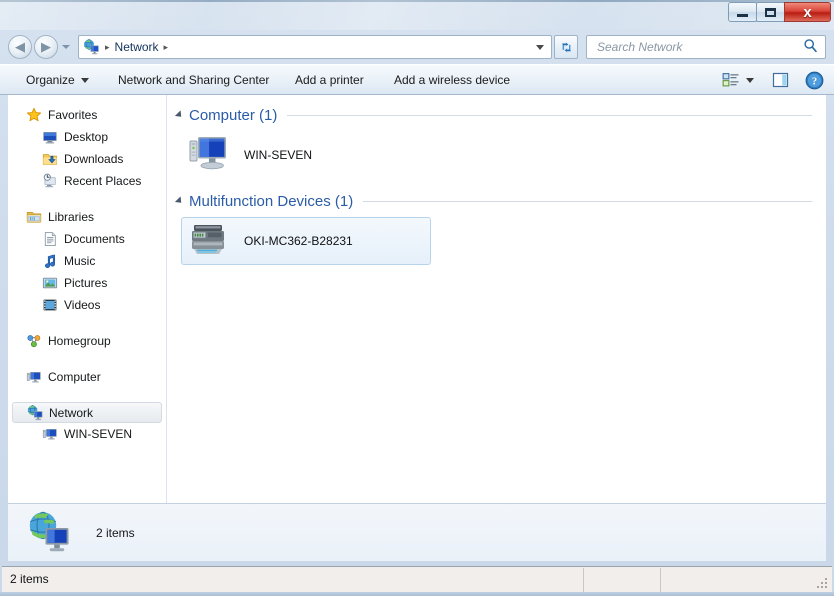 Image resolution: width=834 pixels, height=596 pixels. What do you see at coordinates (807, 12) in the screenshot?
I see `close-button: x` at bounding box center [807, 12].